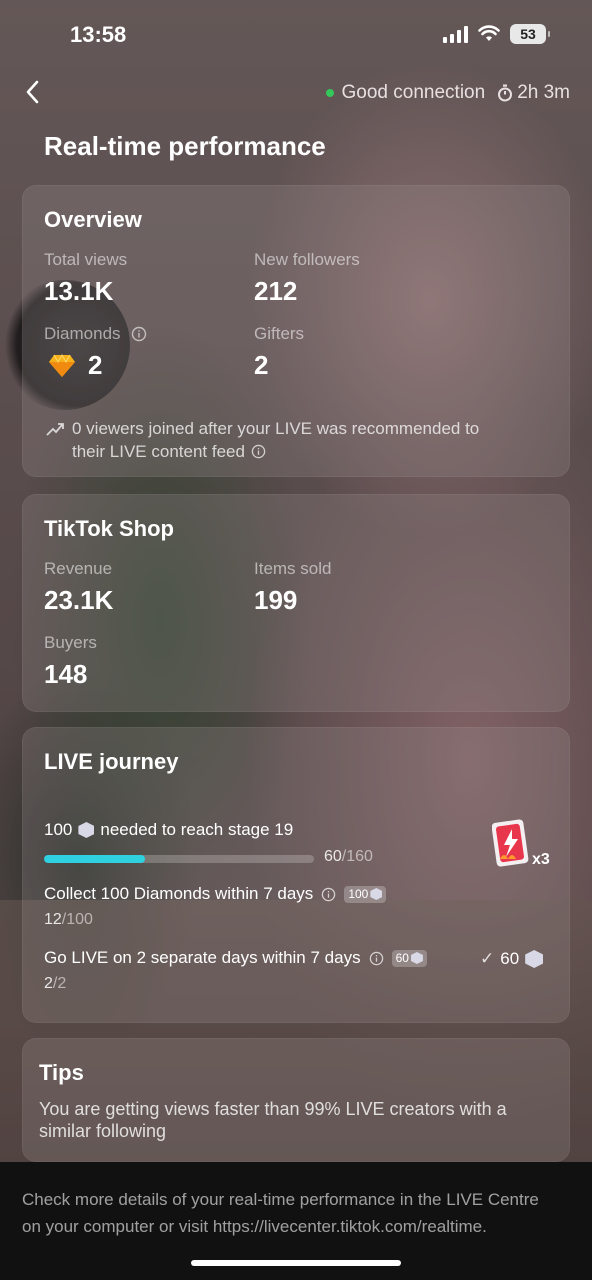 The image size is (592, 1280). I want to click on task-label: Go LIVE on 2 separate days within 7 days, so click(202, 957).